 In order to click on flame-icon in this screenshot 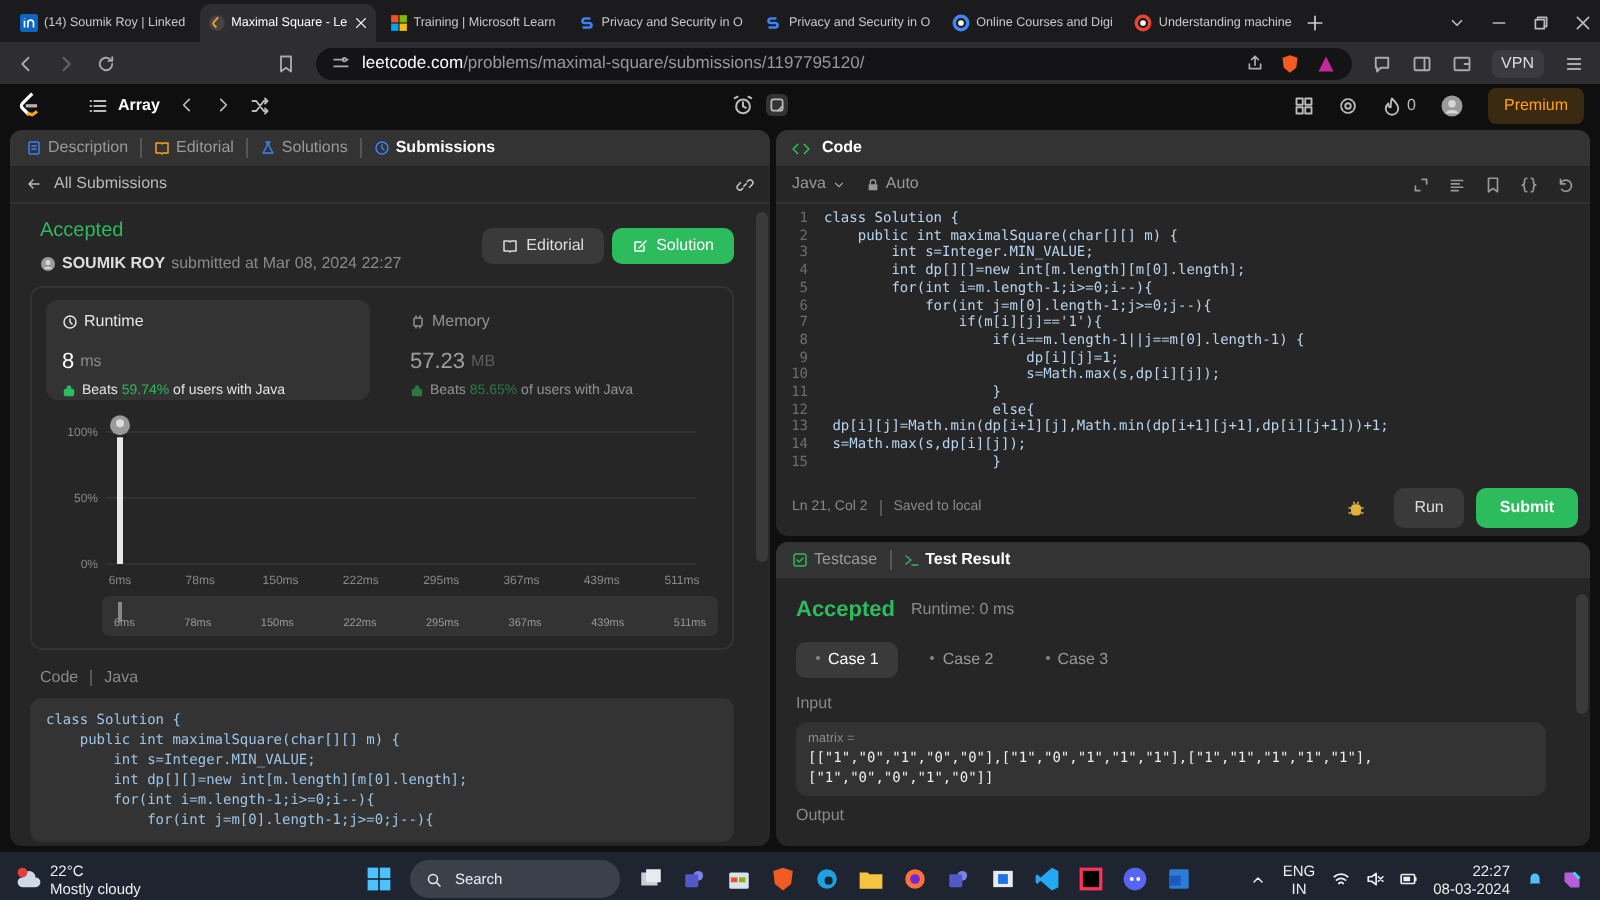, I will do `click(1391, 105)`.